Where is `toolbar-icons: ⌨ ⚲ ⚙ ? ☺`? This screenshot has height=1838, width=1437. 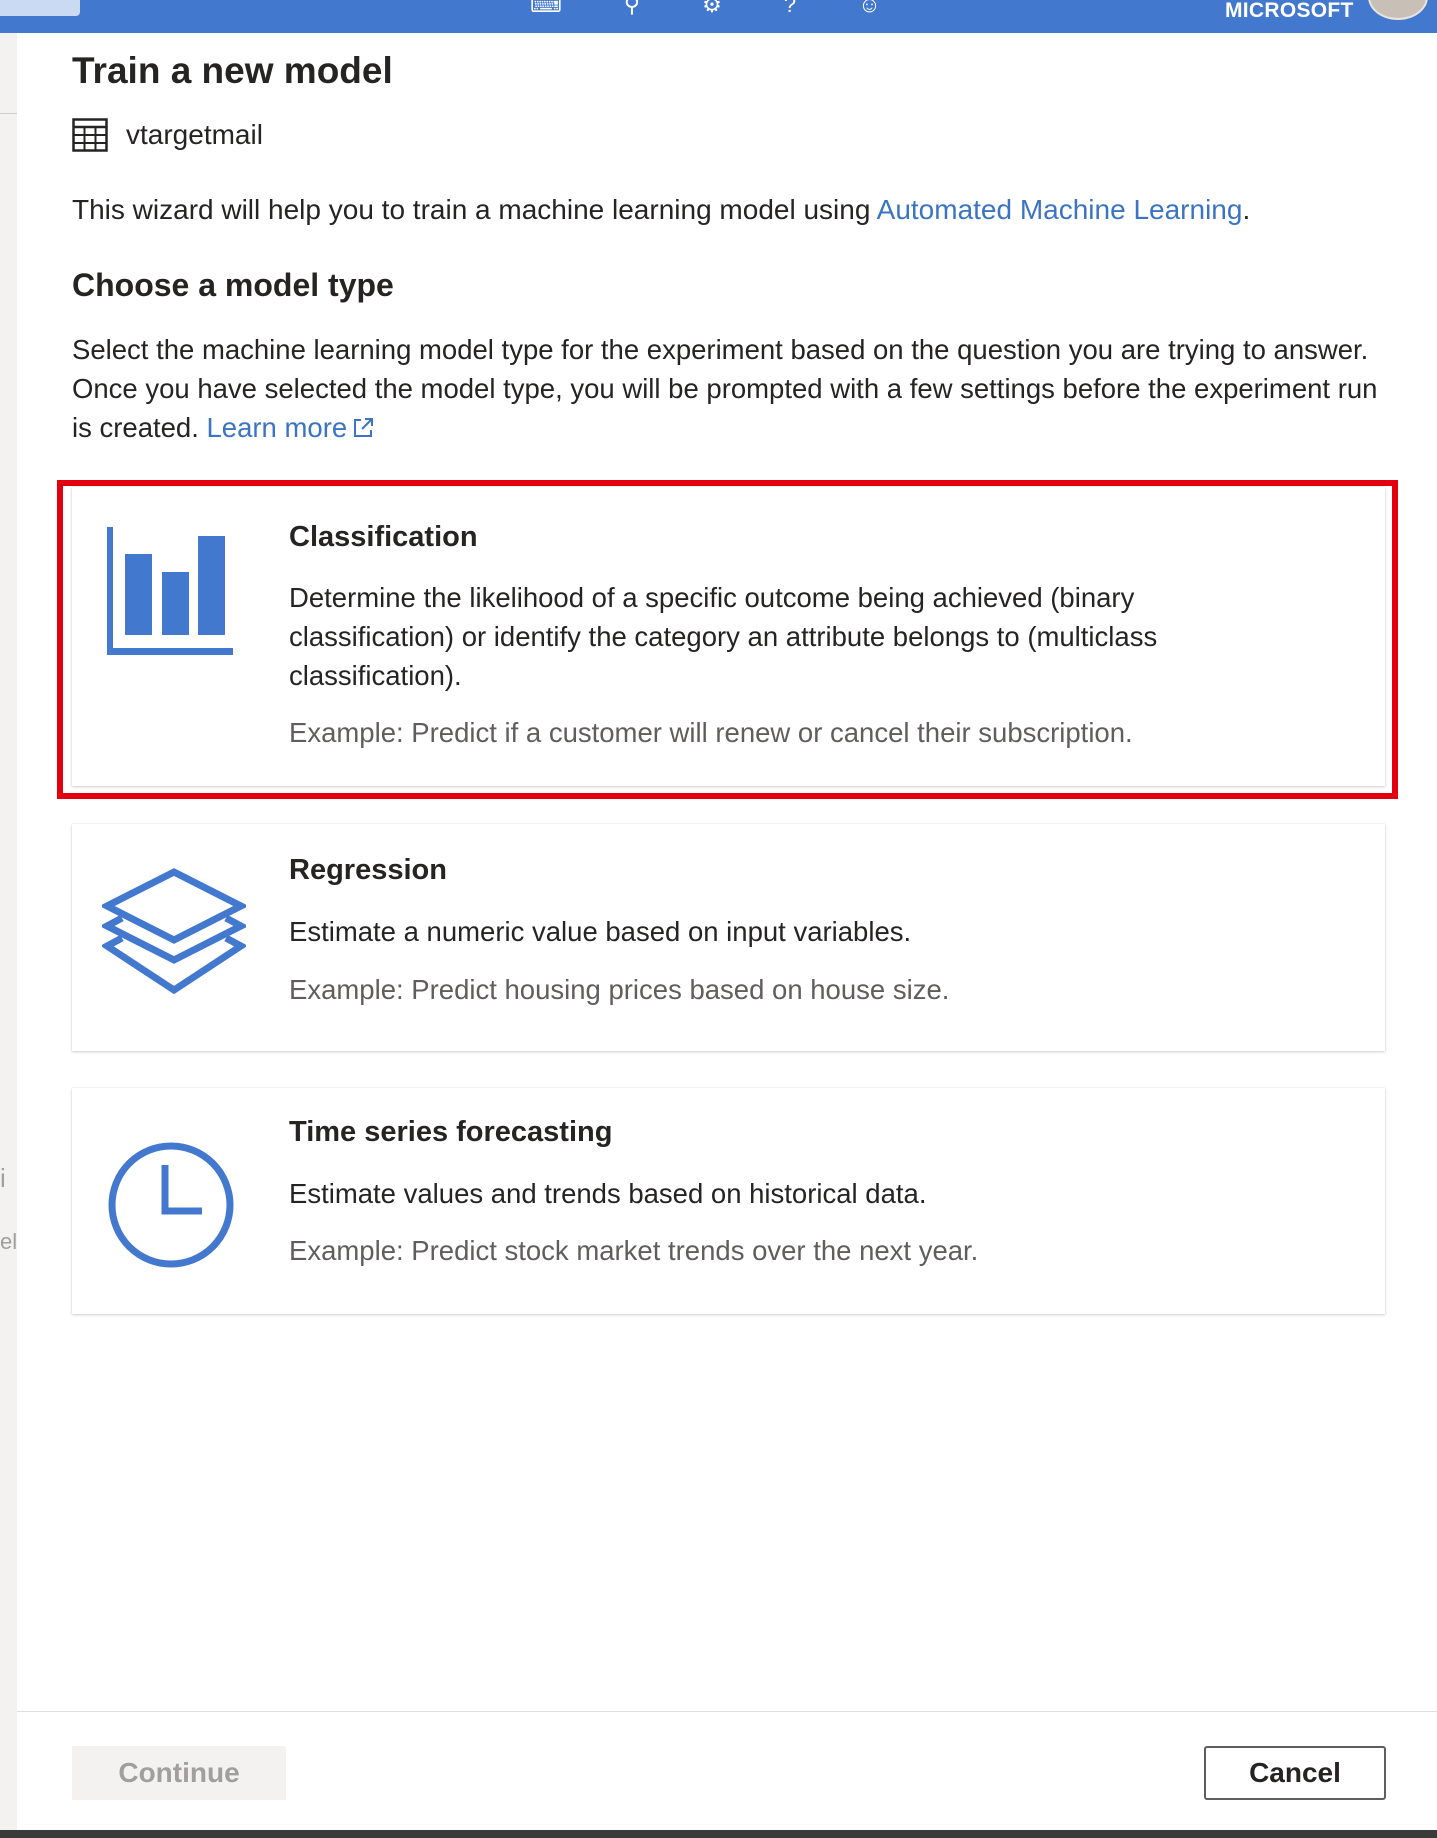 toolbar-icons: ⌨ ⚲ ⚙ ? ☺ is located at coordinates (719, 9).